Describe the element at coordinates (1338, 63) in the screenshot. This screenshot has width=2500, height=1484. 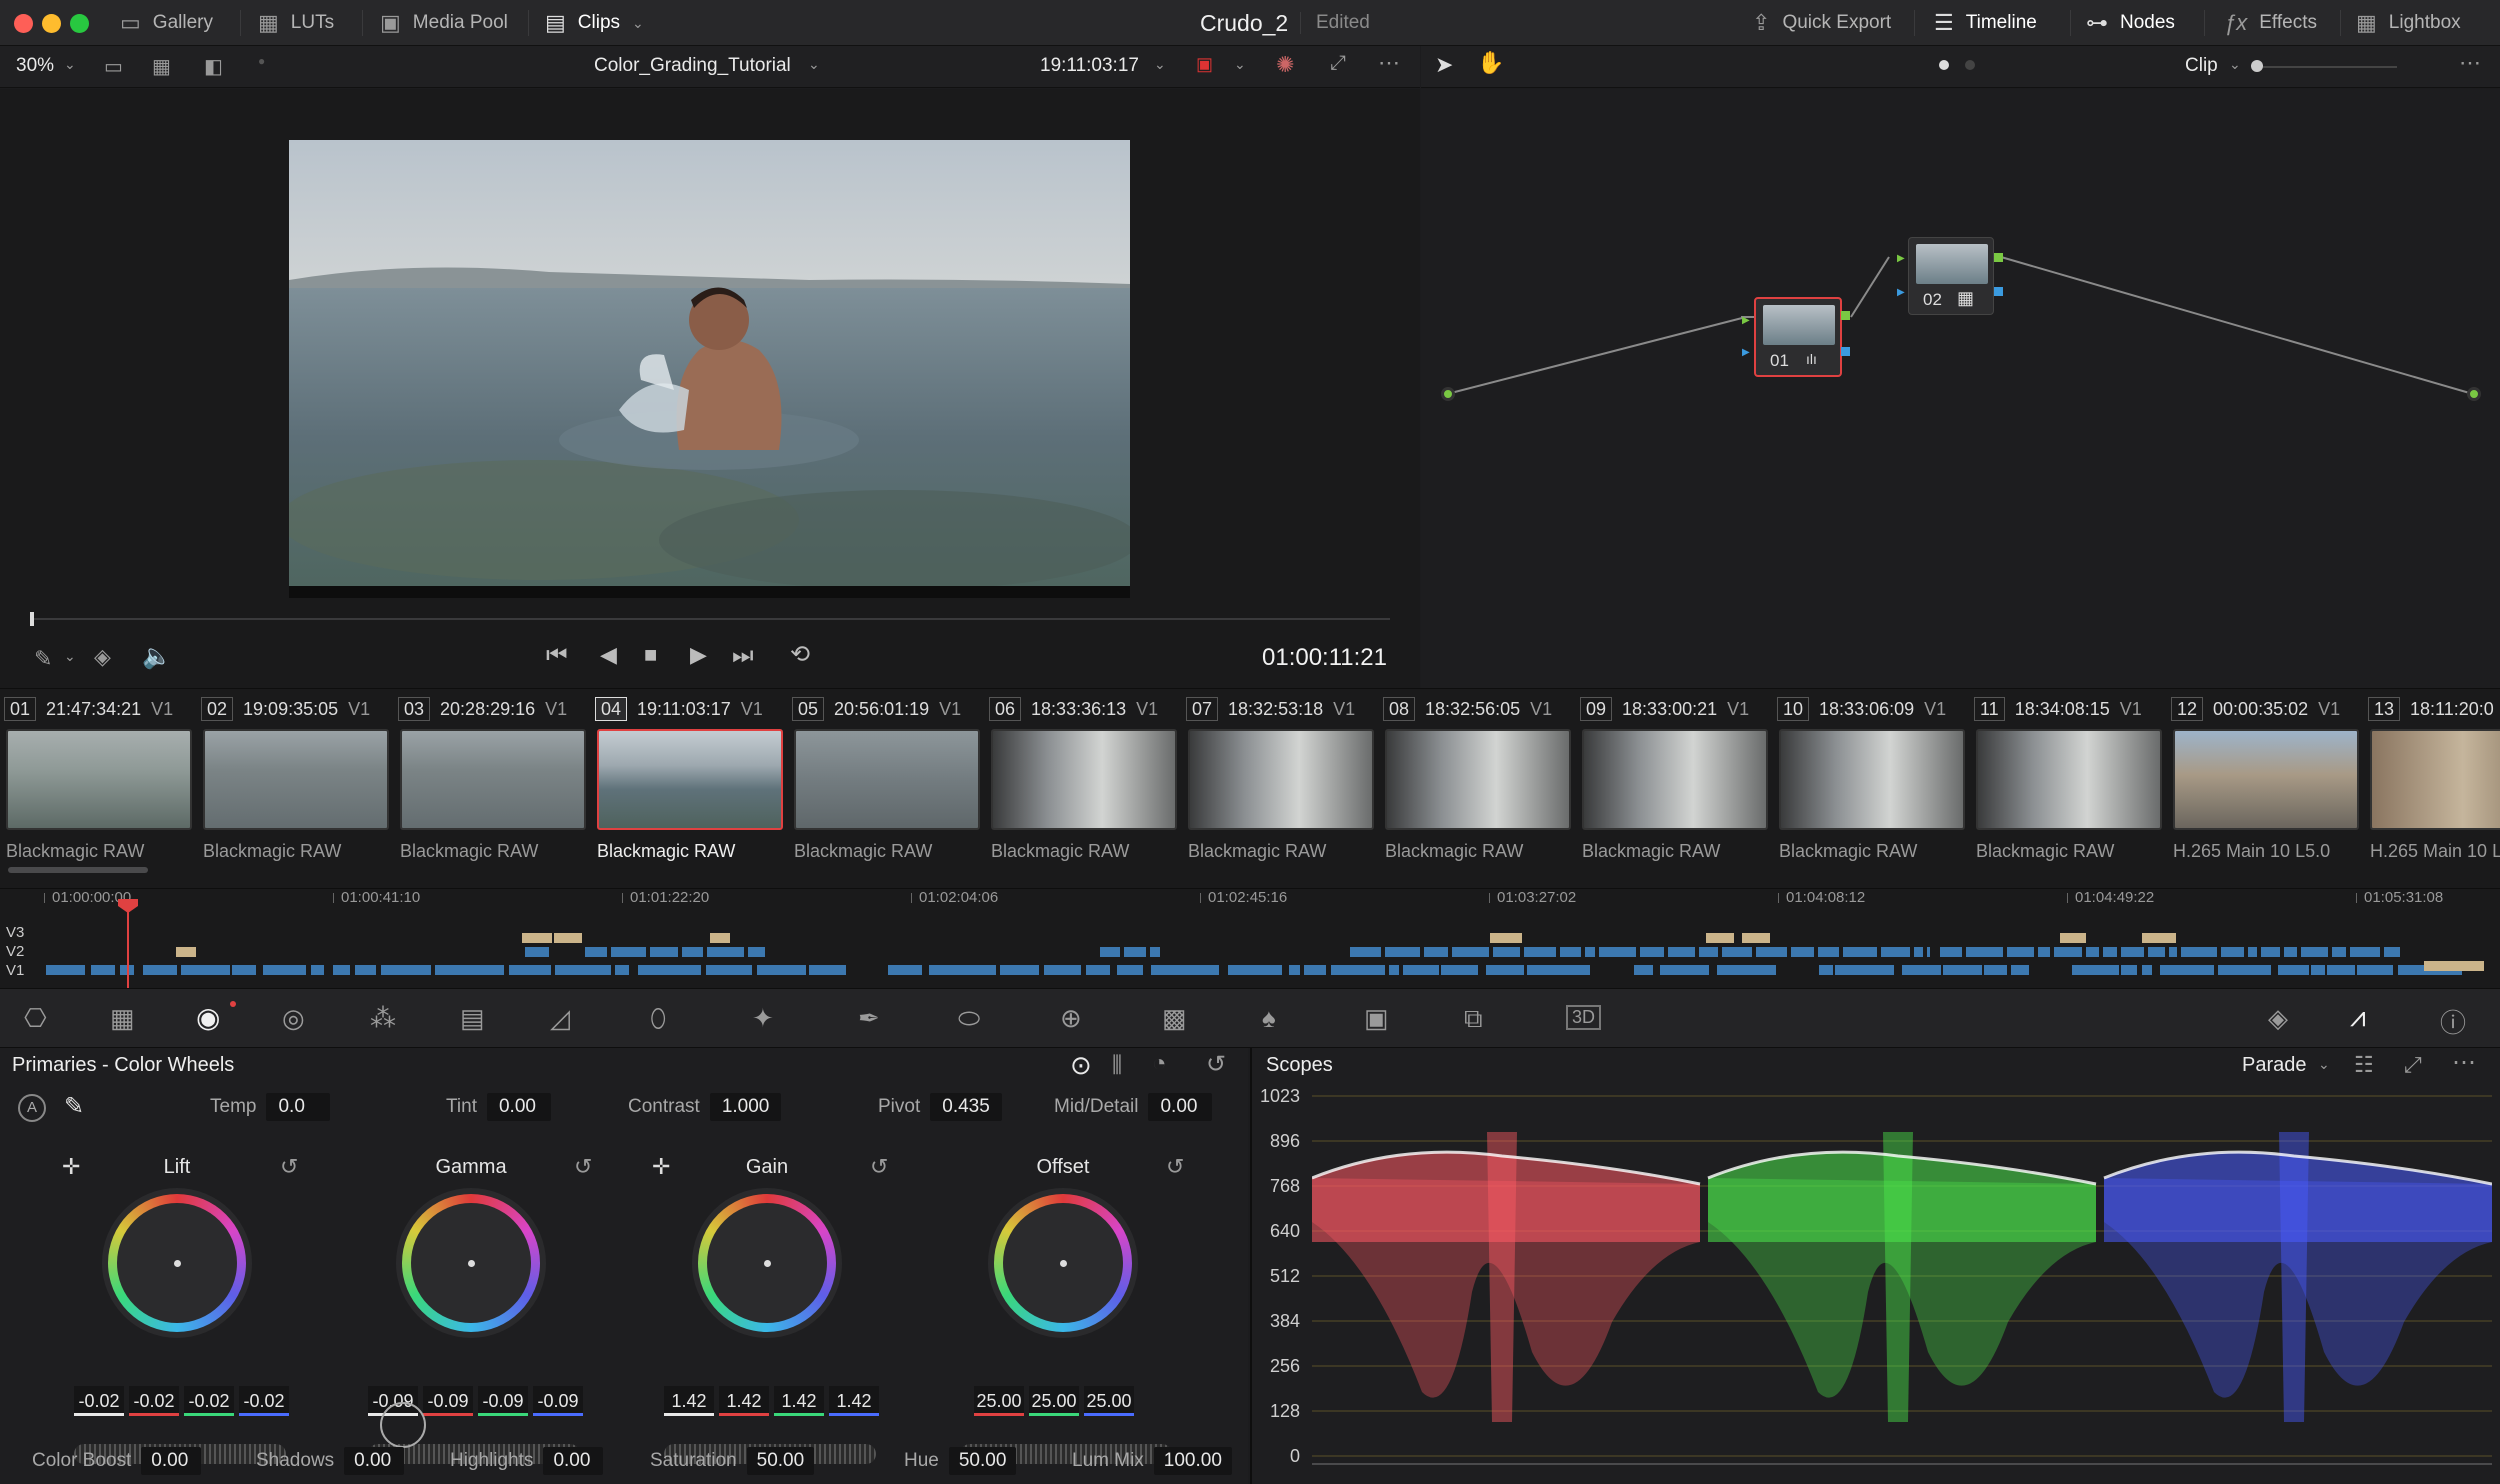
I see `fullscreen-icon: ⤢` at that location.